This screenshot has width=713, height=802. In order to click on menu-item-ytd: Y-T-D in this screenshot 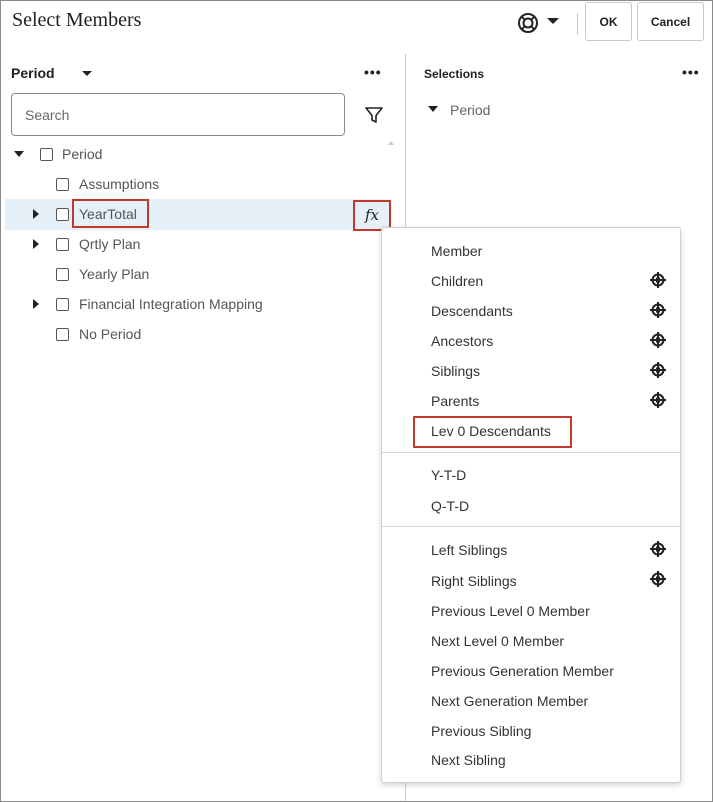, I will do `click(448, 475)`.